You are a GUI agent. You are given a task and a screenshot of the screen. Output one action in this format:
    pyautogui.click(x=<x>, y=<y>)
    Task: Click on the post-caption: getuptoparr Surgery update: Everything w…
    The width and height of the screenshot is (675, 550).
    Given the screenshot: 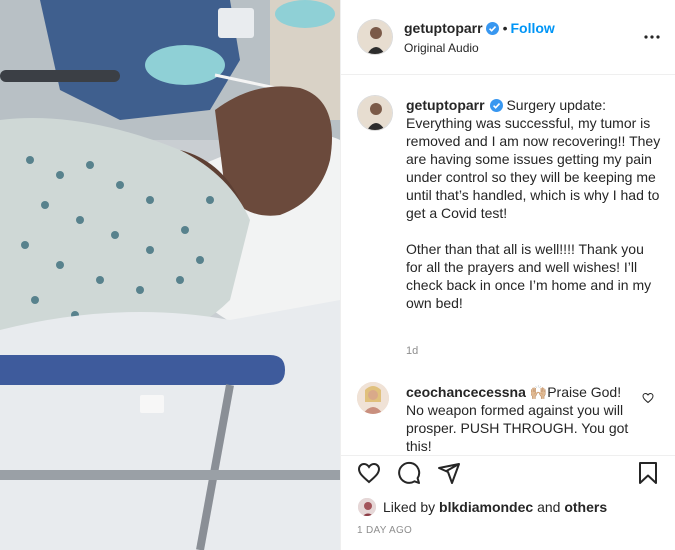 What is the action you would take?
    pyautogui.click(x=534, y=204)
    